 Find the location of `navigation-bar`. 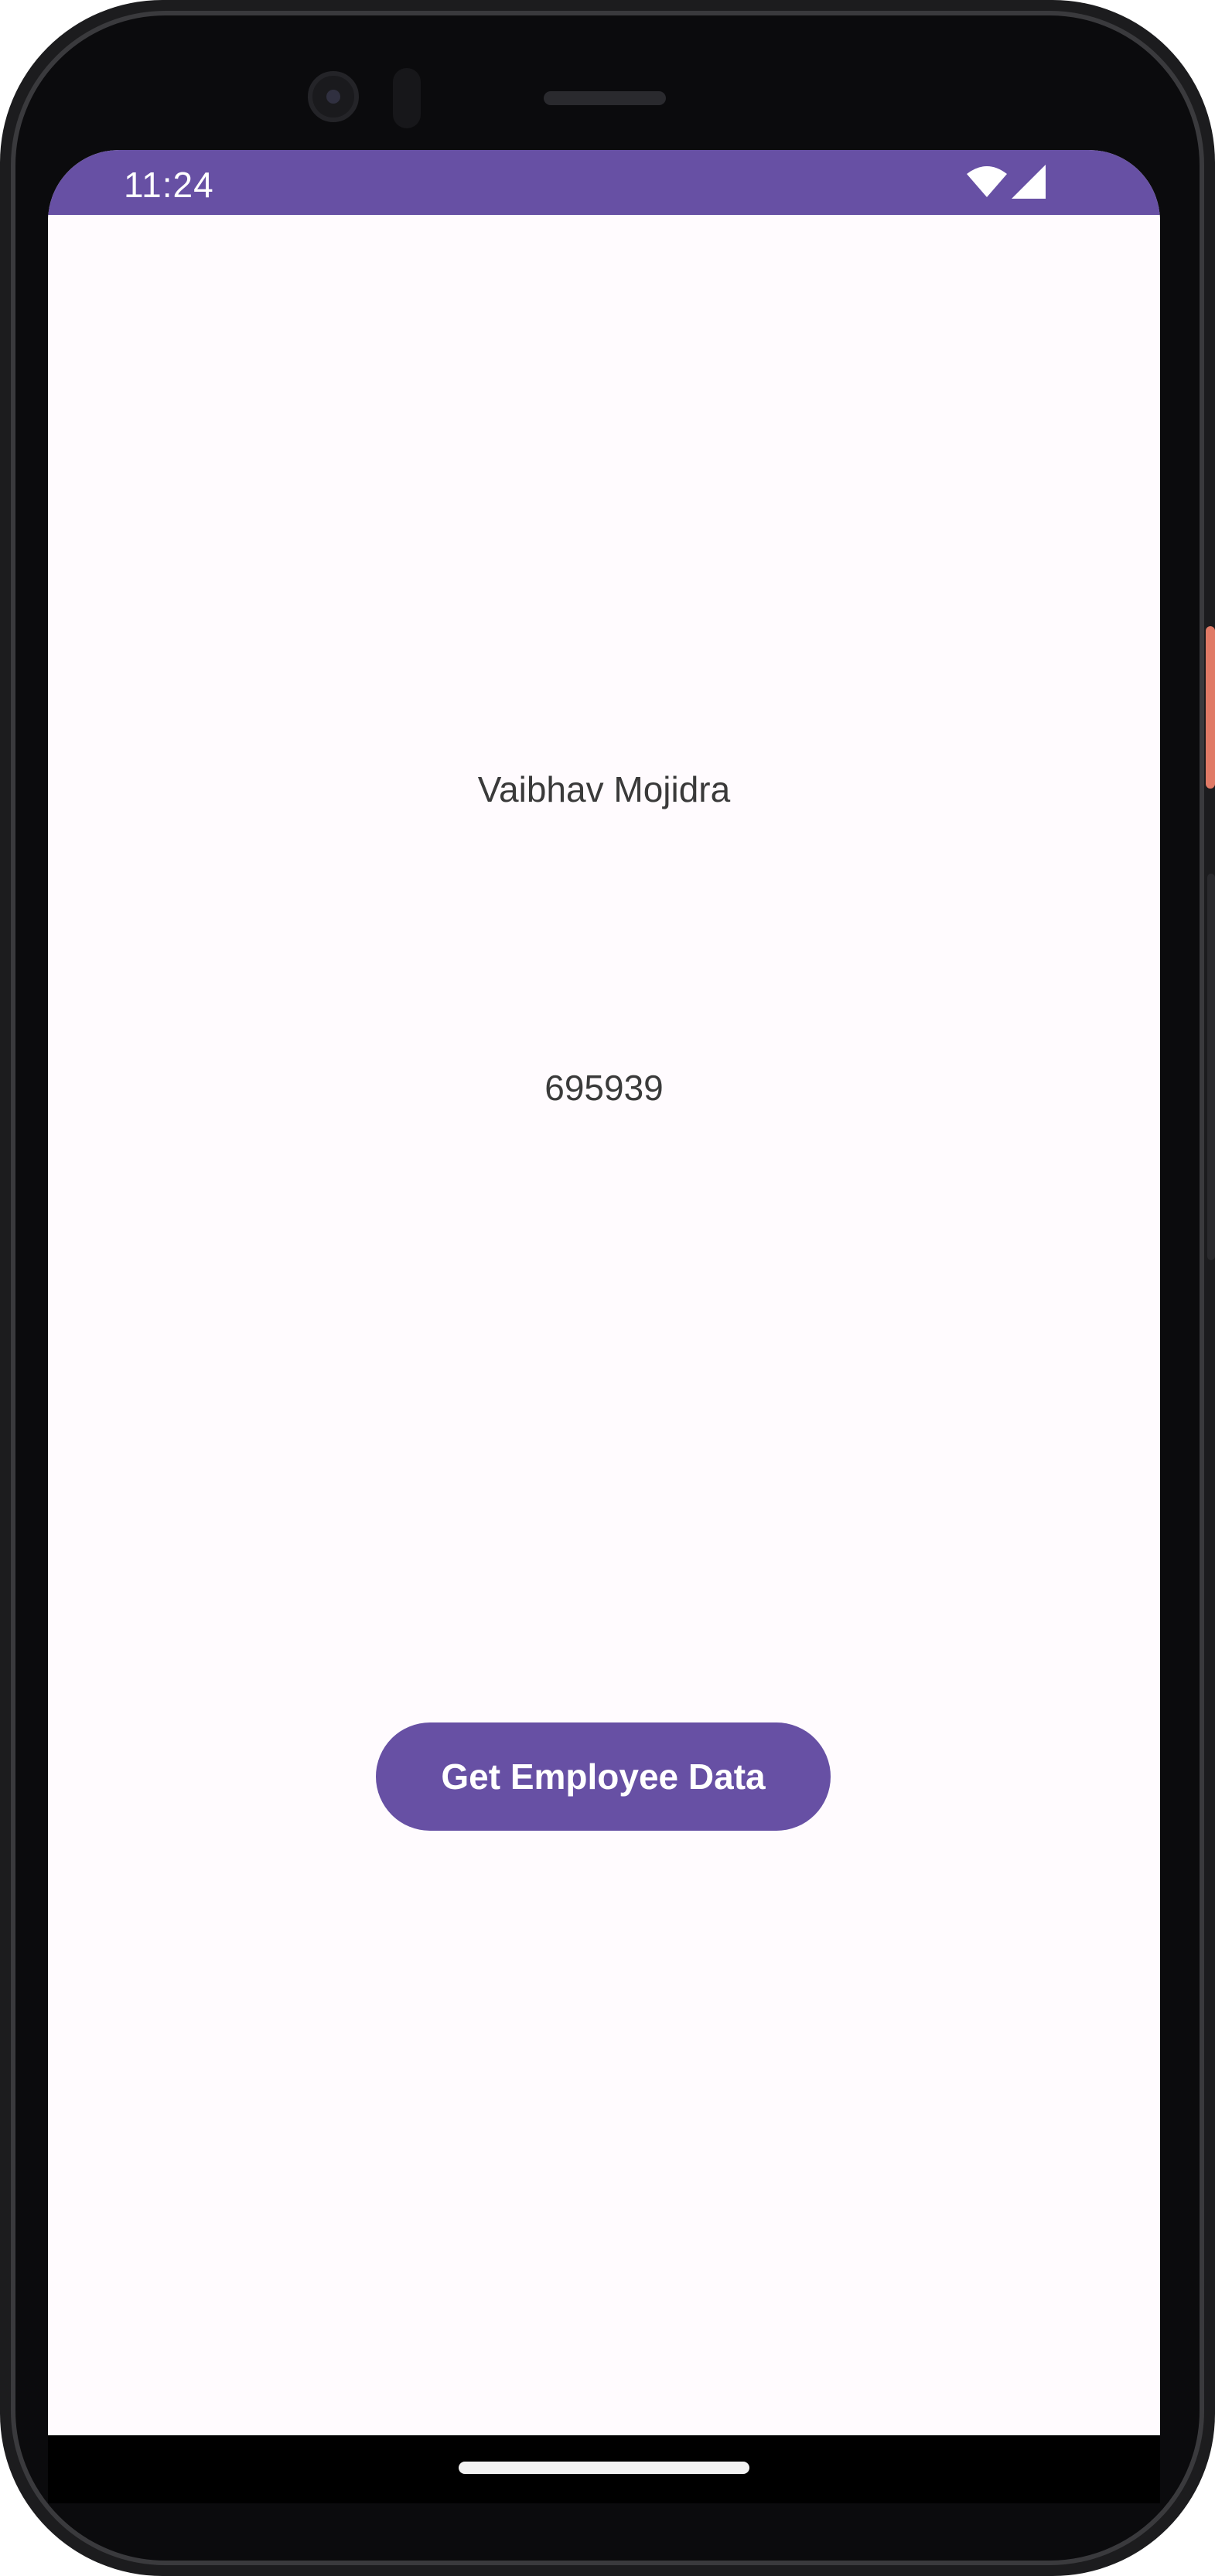

navigation-bar is located at coordinates (604, 2469).